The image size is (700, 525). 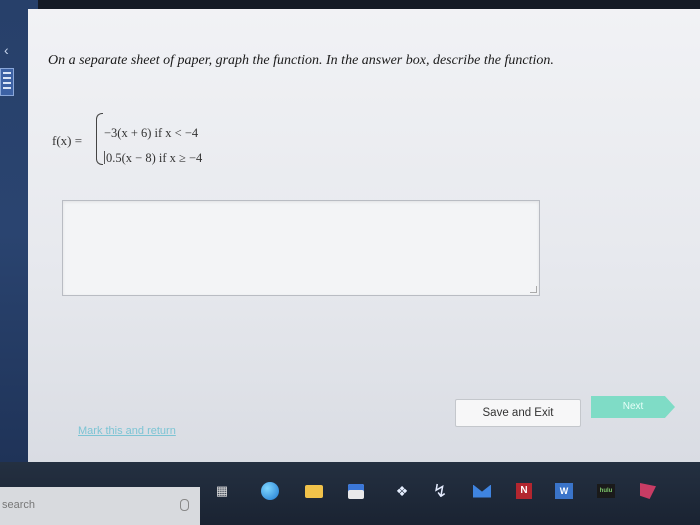 What do you see at coordinates (314, 491) in the screenshot?
I see `file-explorer-icon` at bounding box center [314, 491].